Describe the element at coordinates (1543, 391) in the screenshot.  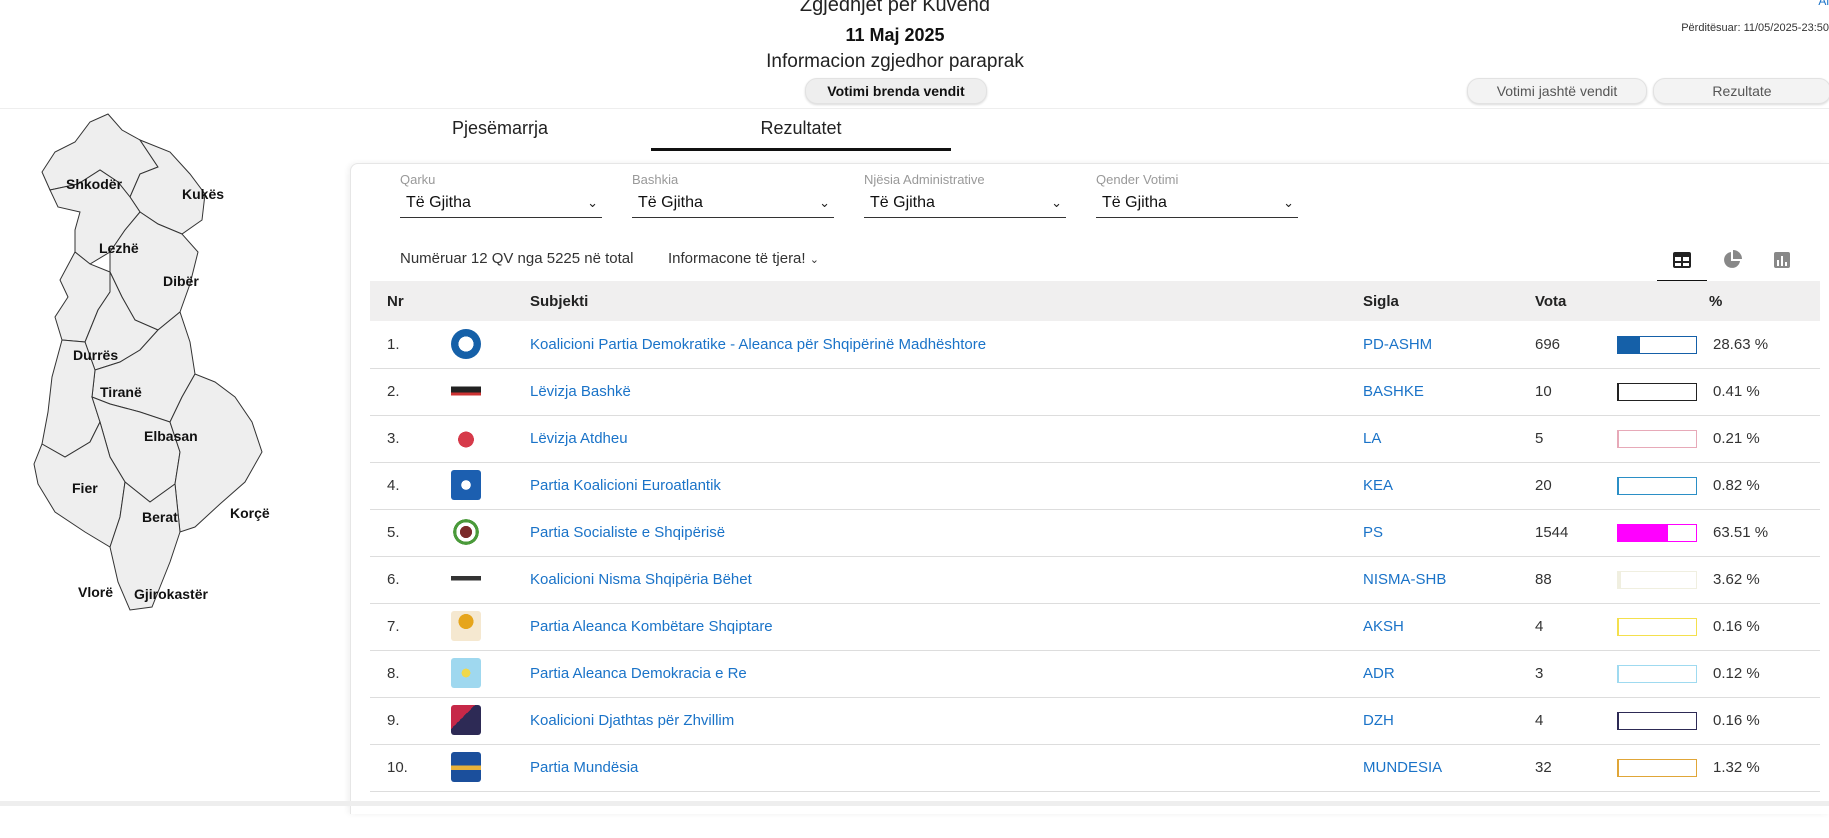
I see `party-votes: 10` at that location.